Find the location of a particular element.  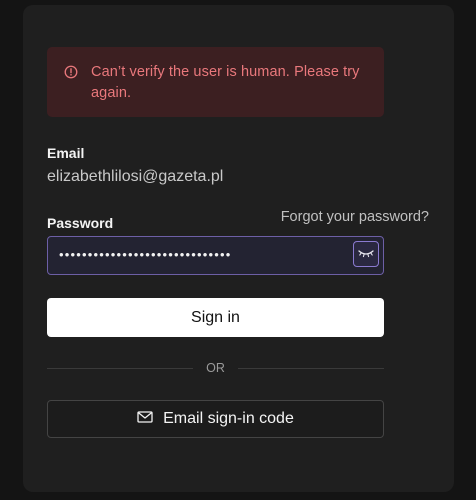

show-password-toggle is located at coordinates (366, 254).